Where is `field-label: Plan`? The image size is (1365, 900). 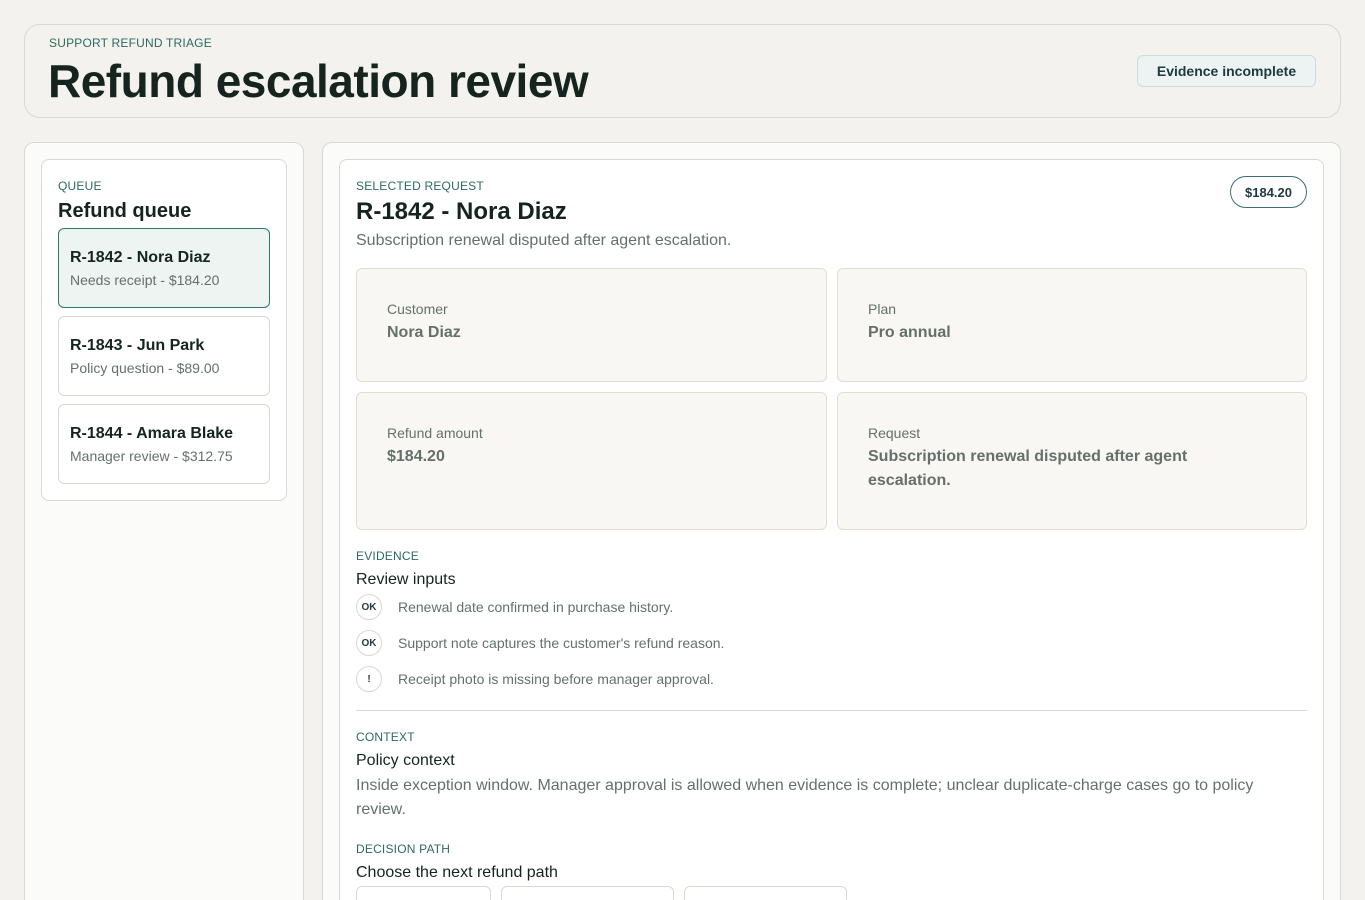 field-label: Plan is located at coordinates (882, 309).